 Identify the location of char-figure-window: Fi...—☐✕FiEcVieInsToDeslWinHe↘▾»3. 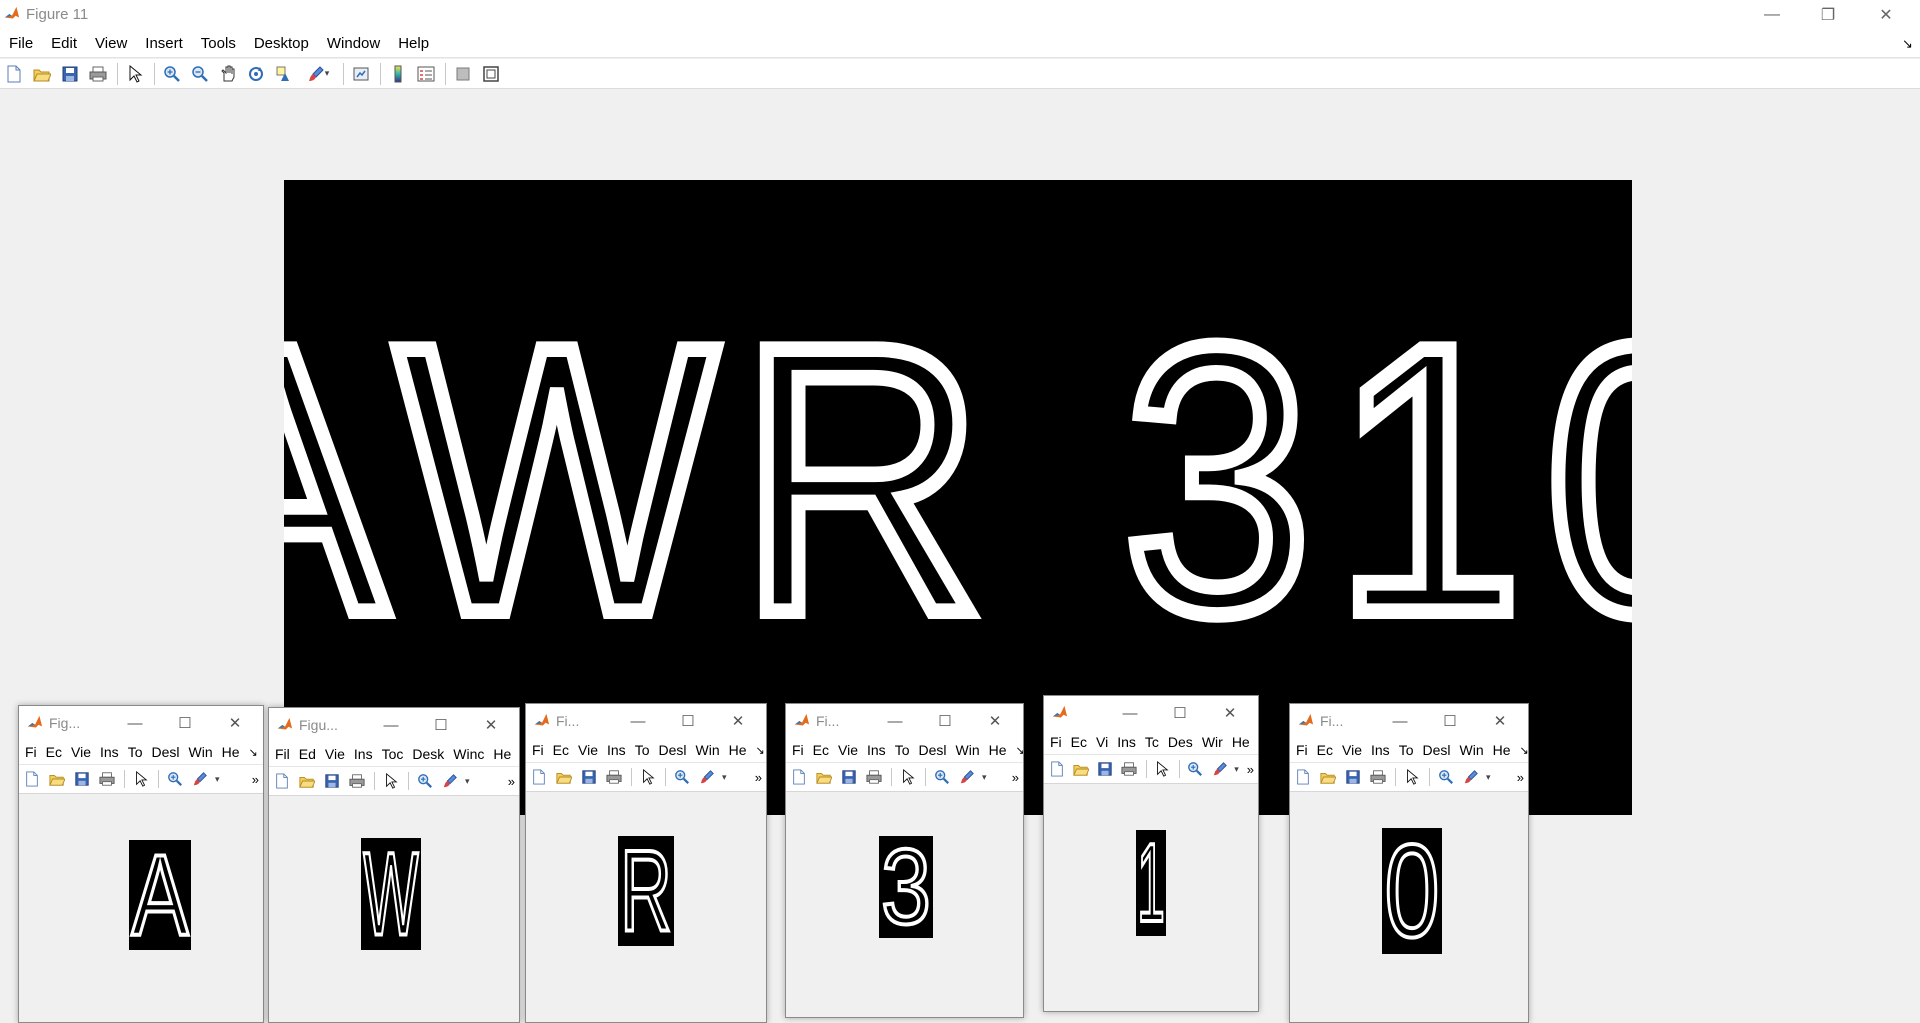
(904, 860).